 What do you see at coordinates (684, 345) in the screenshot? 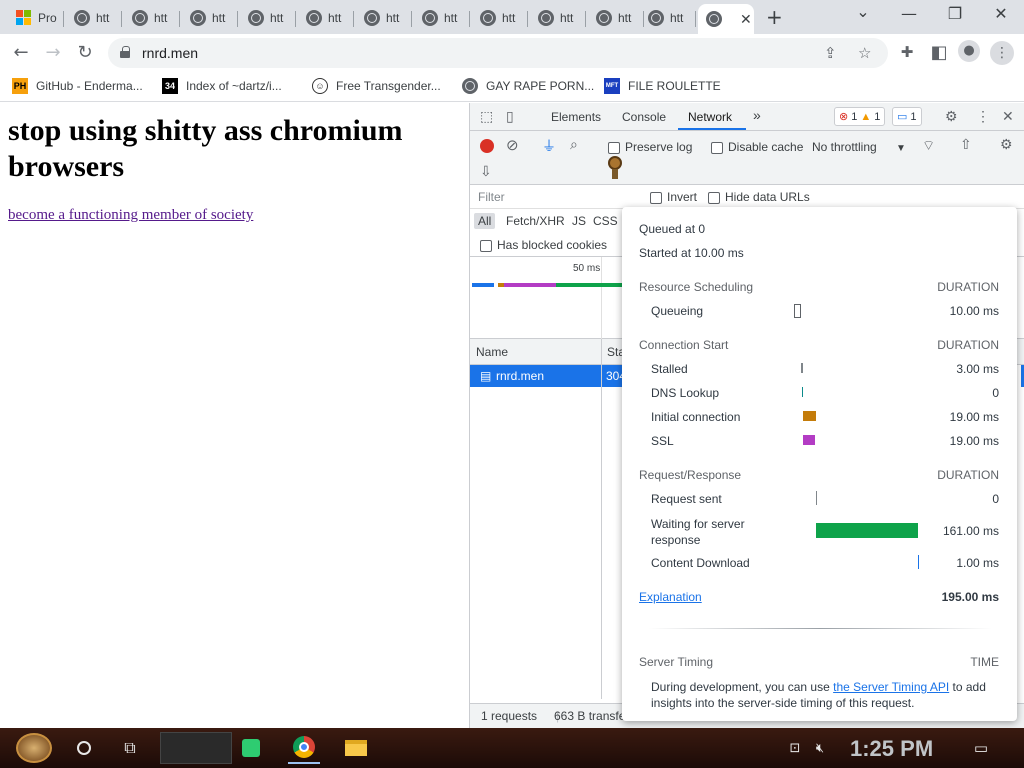
I see `section-connection-start: Connection Start` at bounding box center [684, 345].